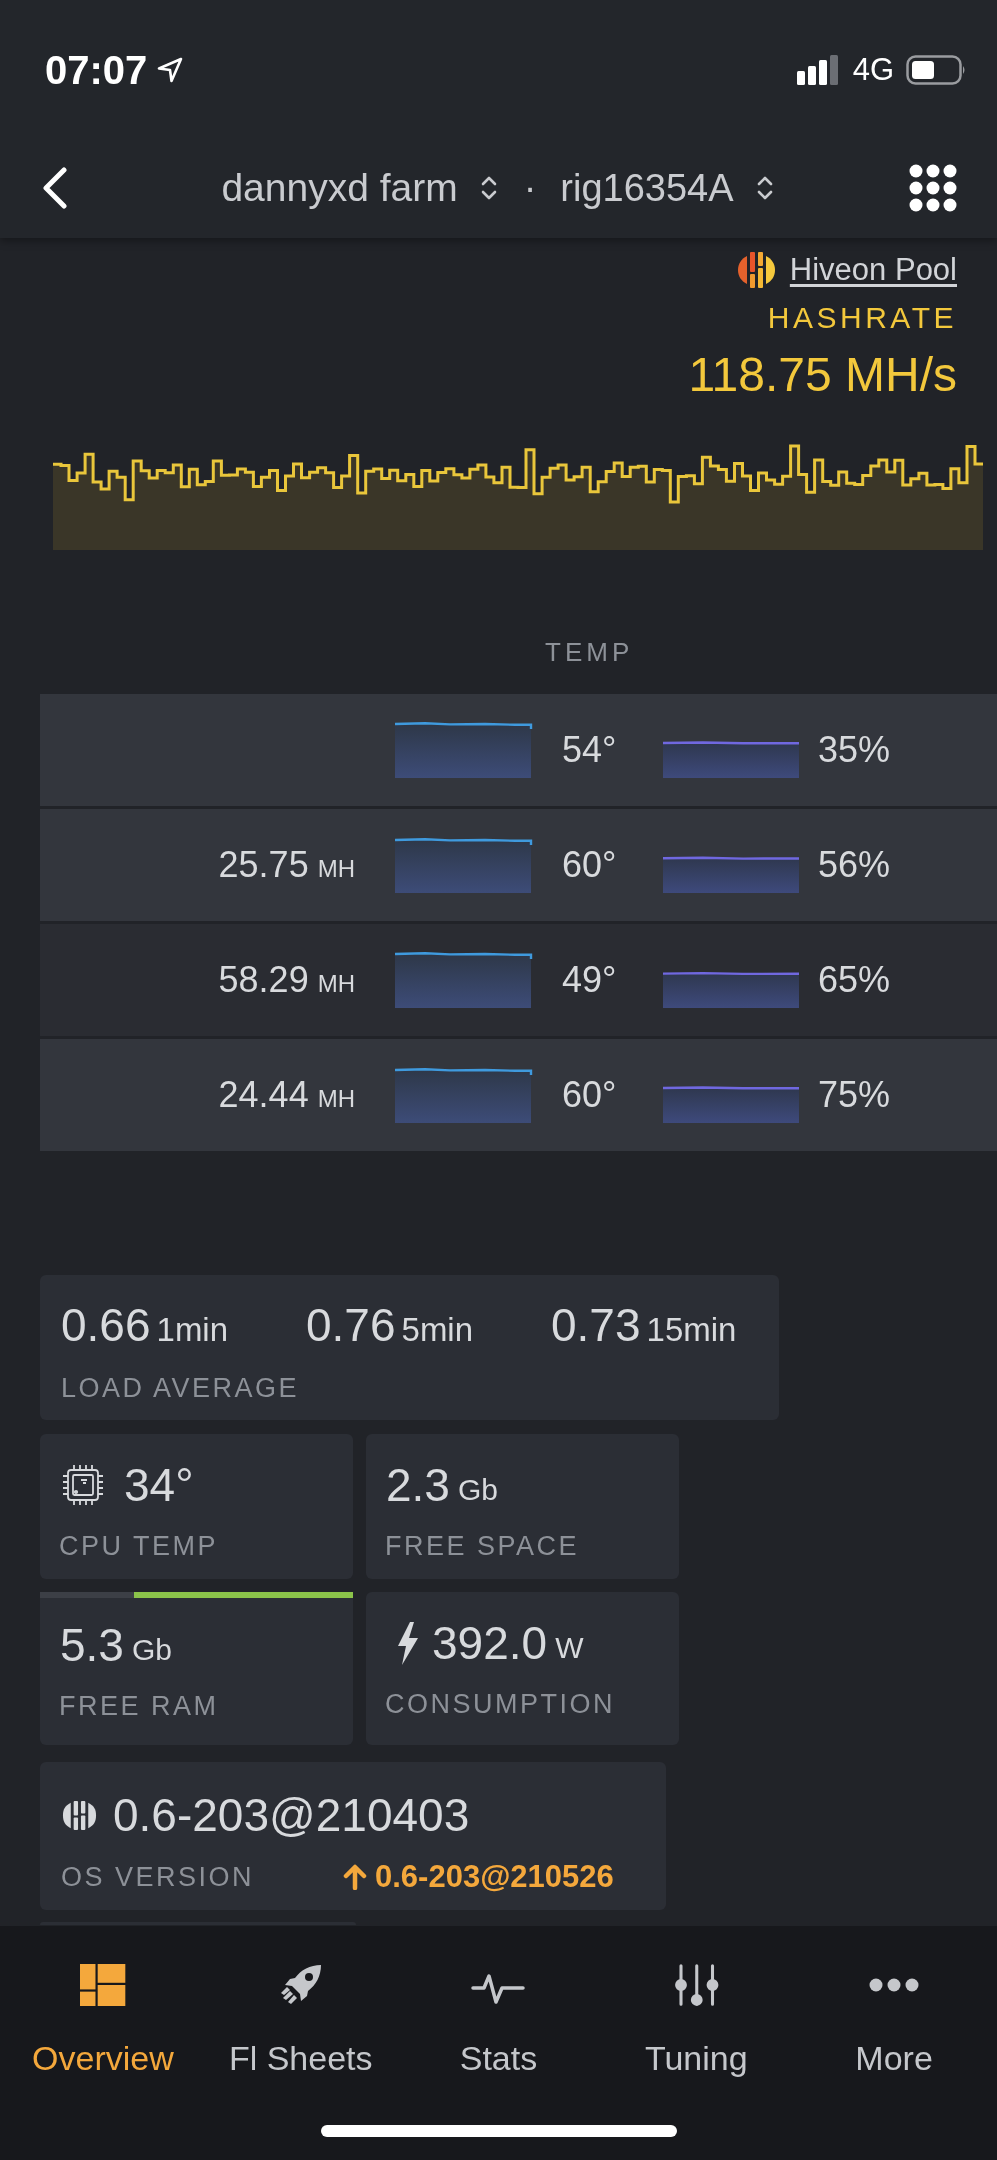  I want to click on rocket-icon, so click(300, 1985).